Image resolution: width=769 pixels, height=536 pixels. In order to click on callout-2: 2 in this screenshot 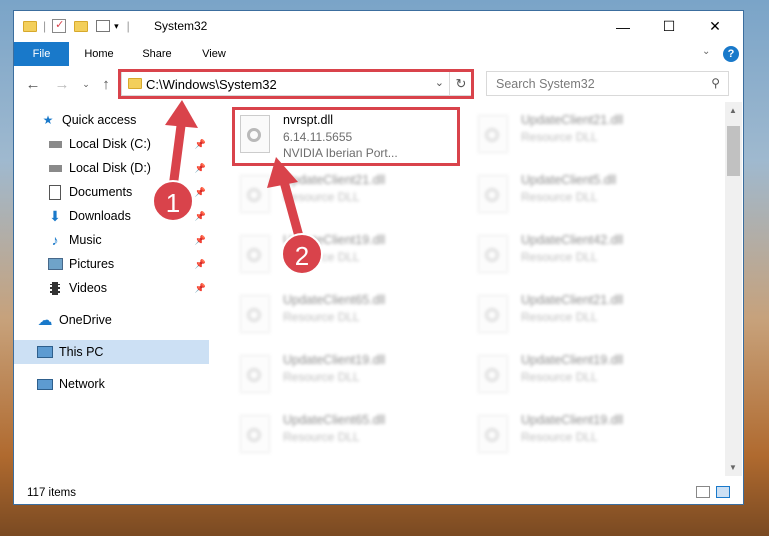, I will do `click(302, 254)`.